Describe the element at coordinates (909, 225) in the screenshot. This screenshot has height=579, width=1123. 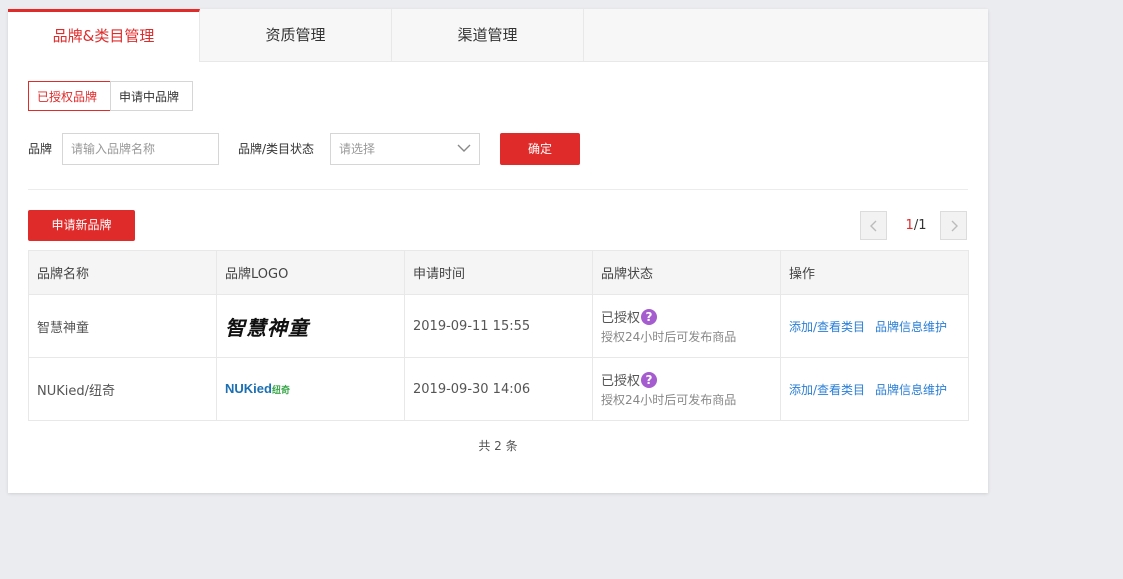
I see `current-page: 1` at that location.